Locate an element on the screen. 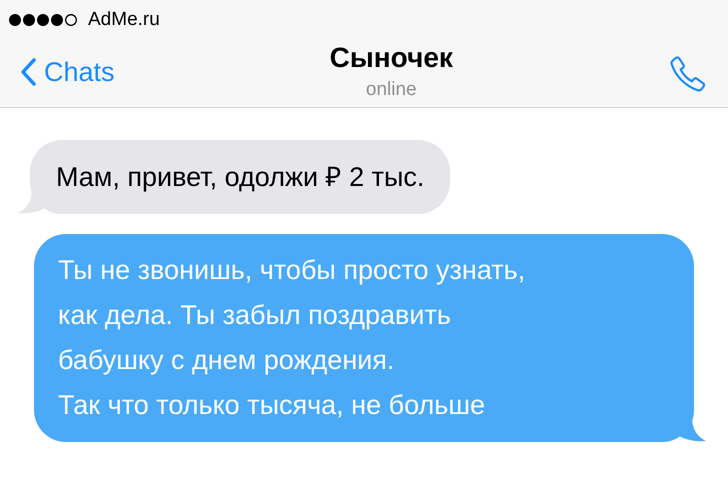  back-button: Chats is located at coordinates (67, 72).